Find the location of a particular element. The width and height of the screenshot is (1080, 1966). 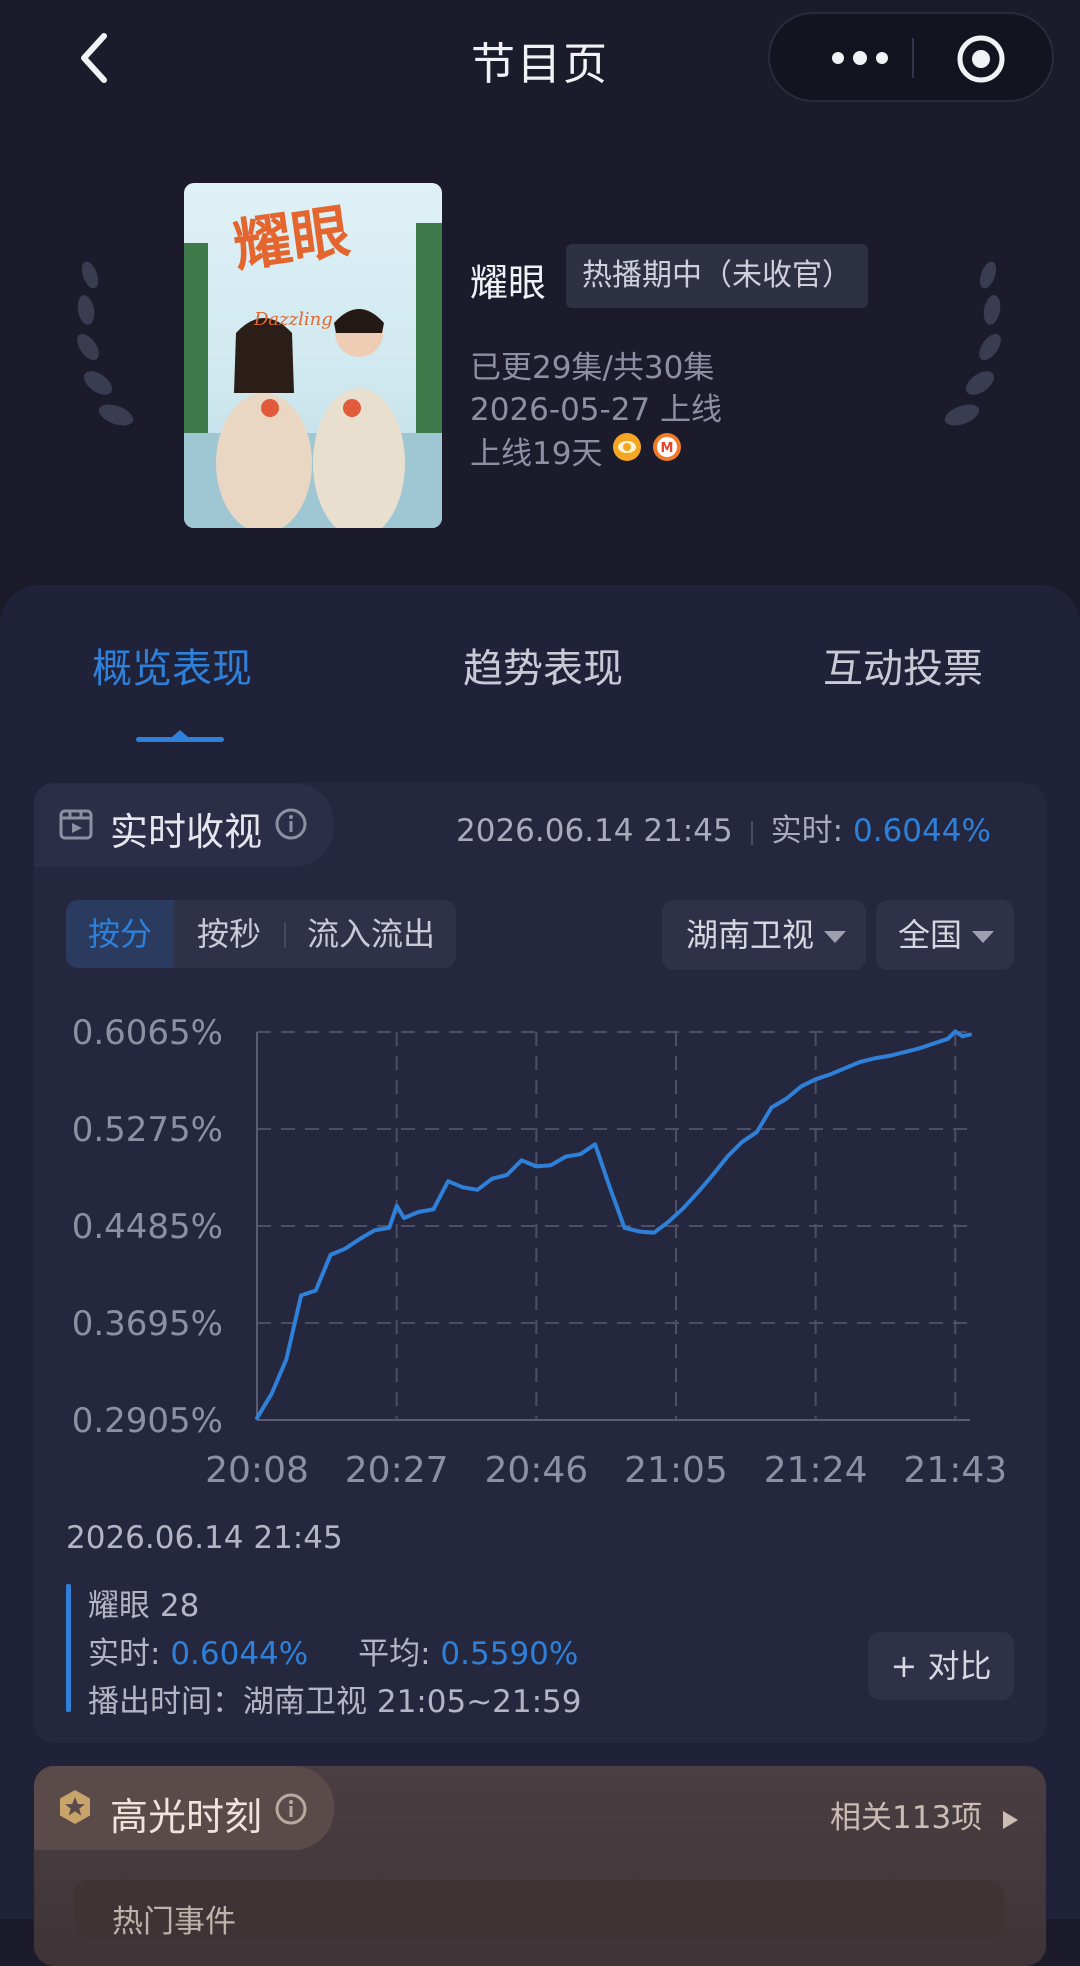

ratings-card-title: 实时收视 is located at coordinates (186, 832).